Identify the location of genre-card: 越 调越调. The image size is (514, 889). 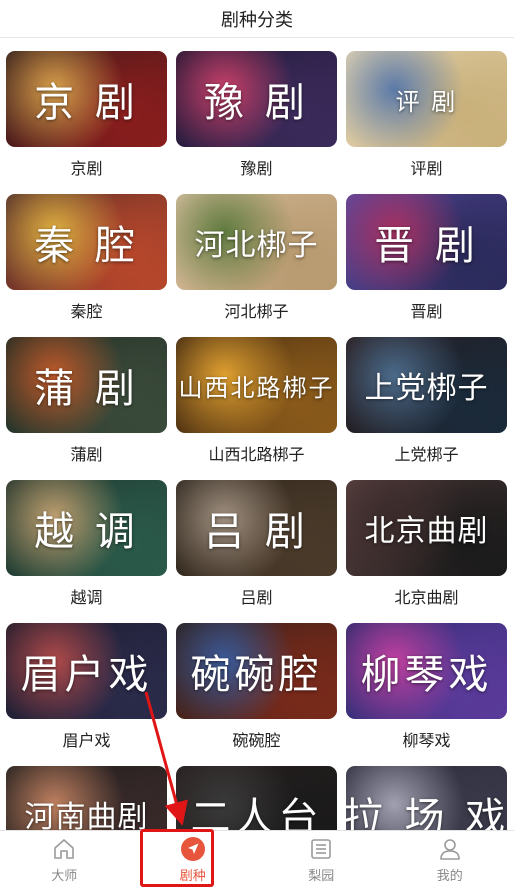
(86, 551).